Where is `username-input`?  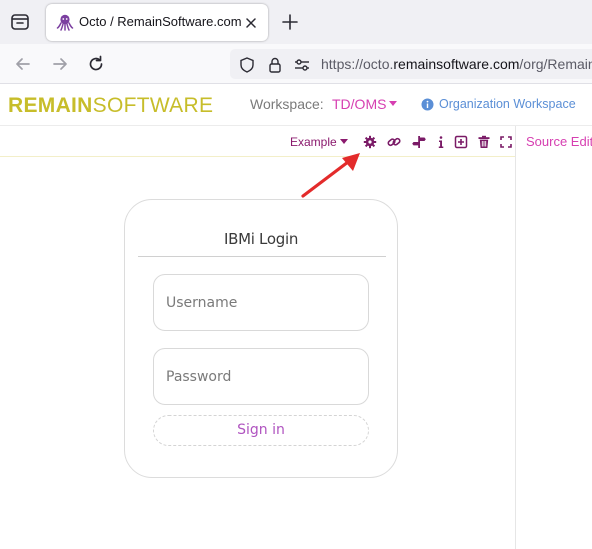 username-input is located at coordinates (261, 302).